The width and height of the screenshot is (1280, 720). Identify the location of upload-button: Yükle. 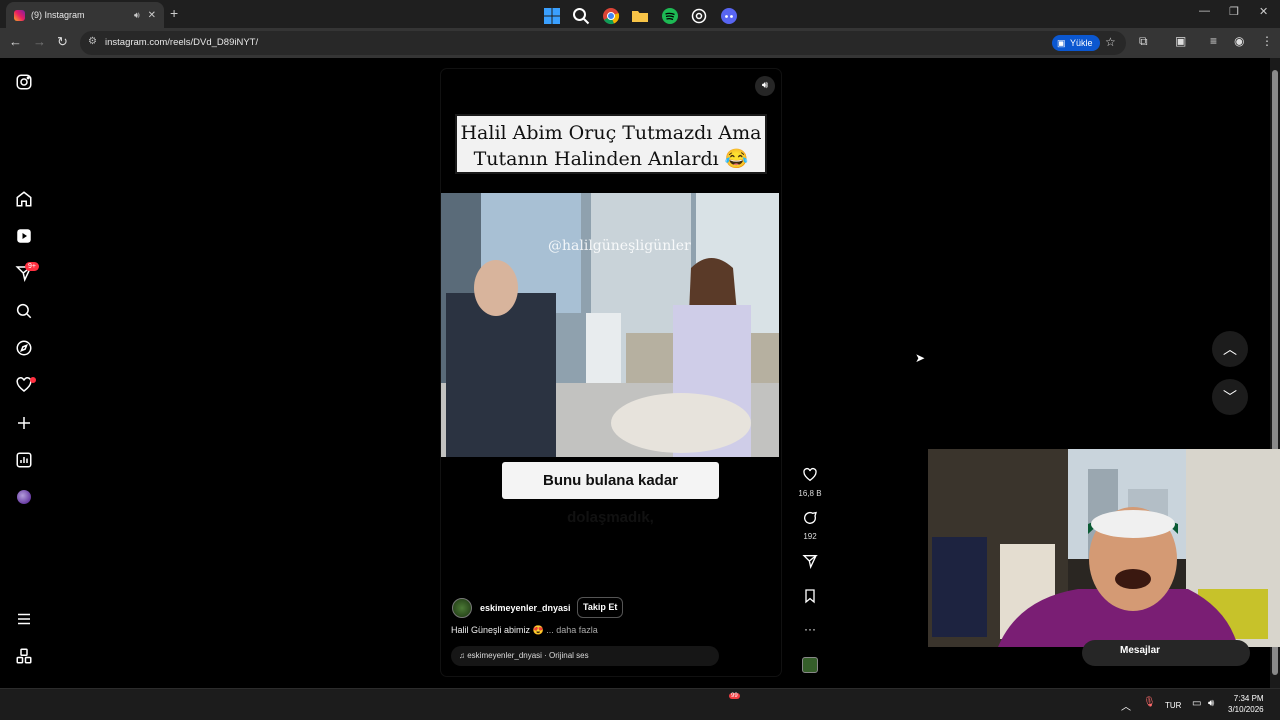
(1076, 43).